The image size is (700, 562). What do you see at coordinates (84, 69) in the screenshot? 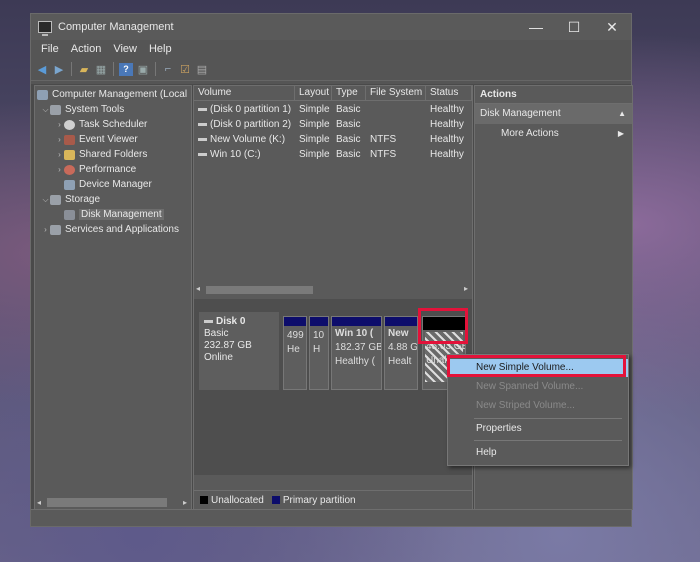
I see `up-folder-icon: ▰` at bounding box center [84, 69].